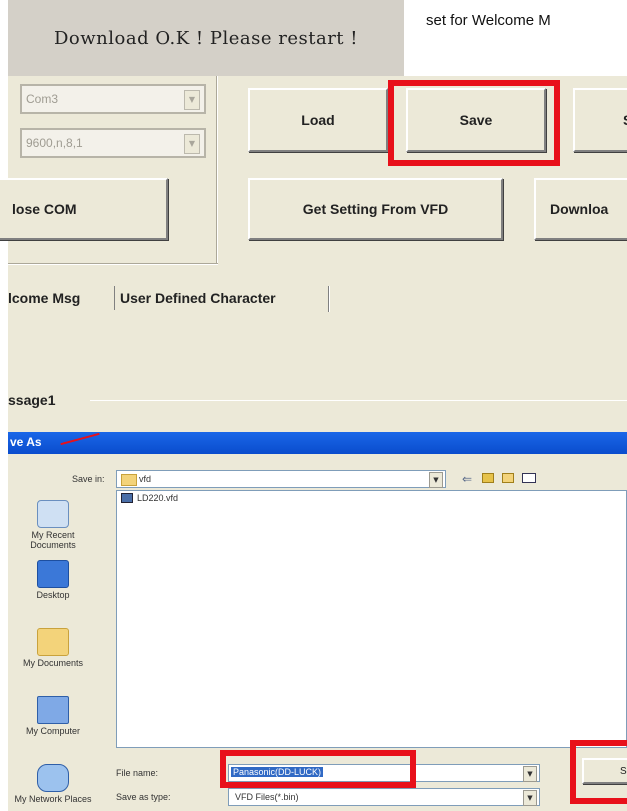  I want to click on save-in-label: Save in:, so click(88, 479).